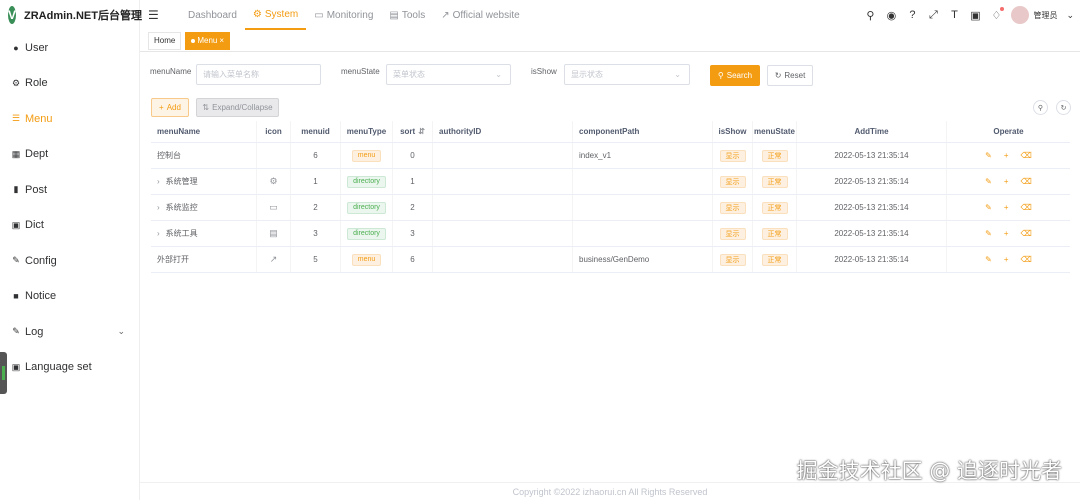 The width and height of the screenshot is (1080, 500). Describe the element at coordinates (16, 47) in the screenshot. I see `user-icon: ●` at that location.